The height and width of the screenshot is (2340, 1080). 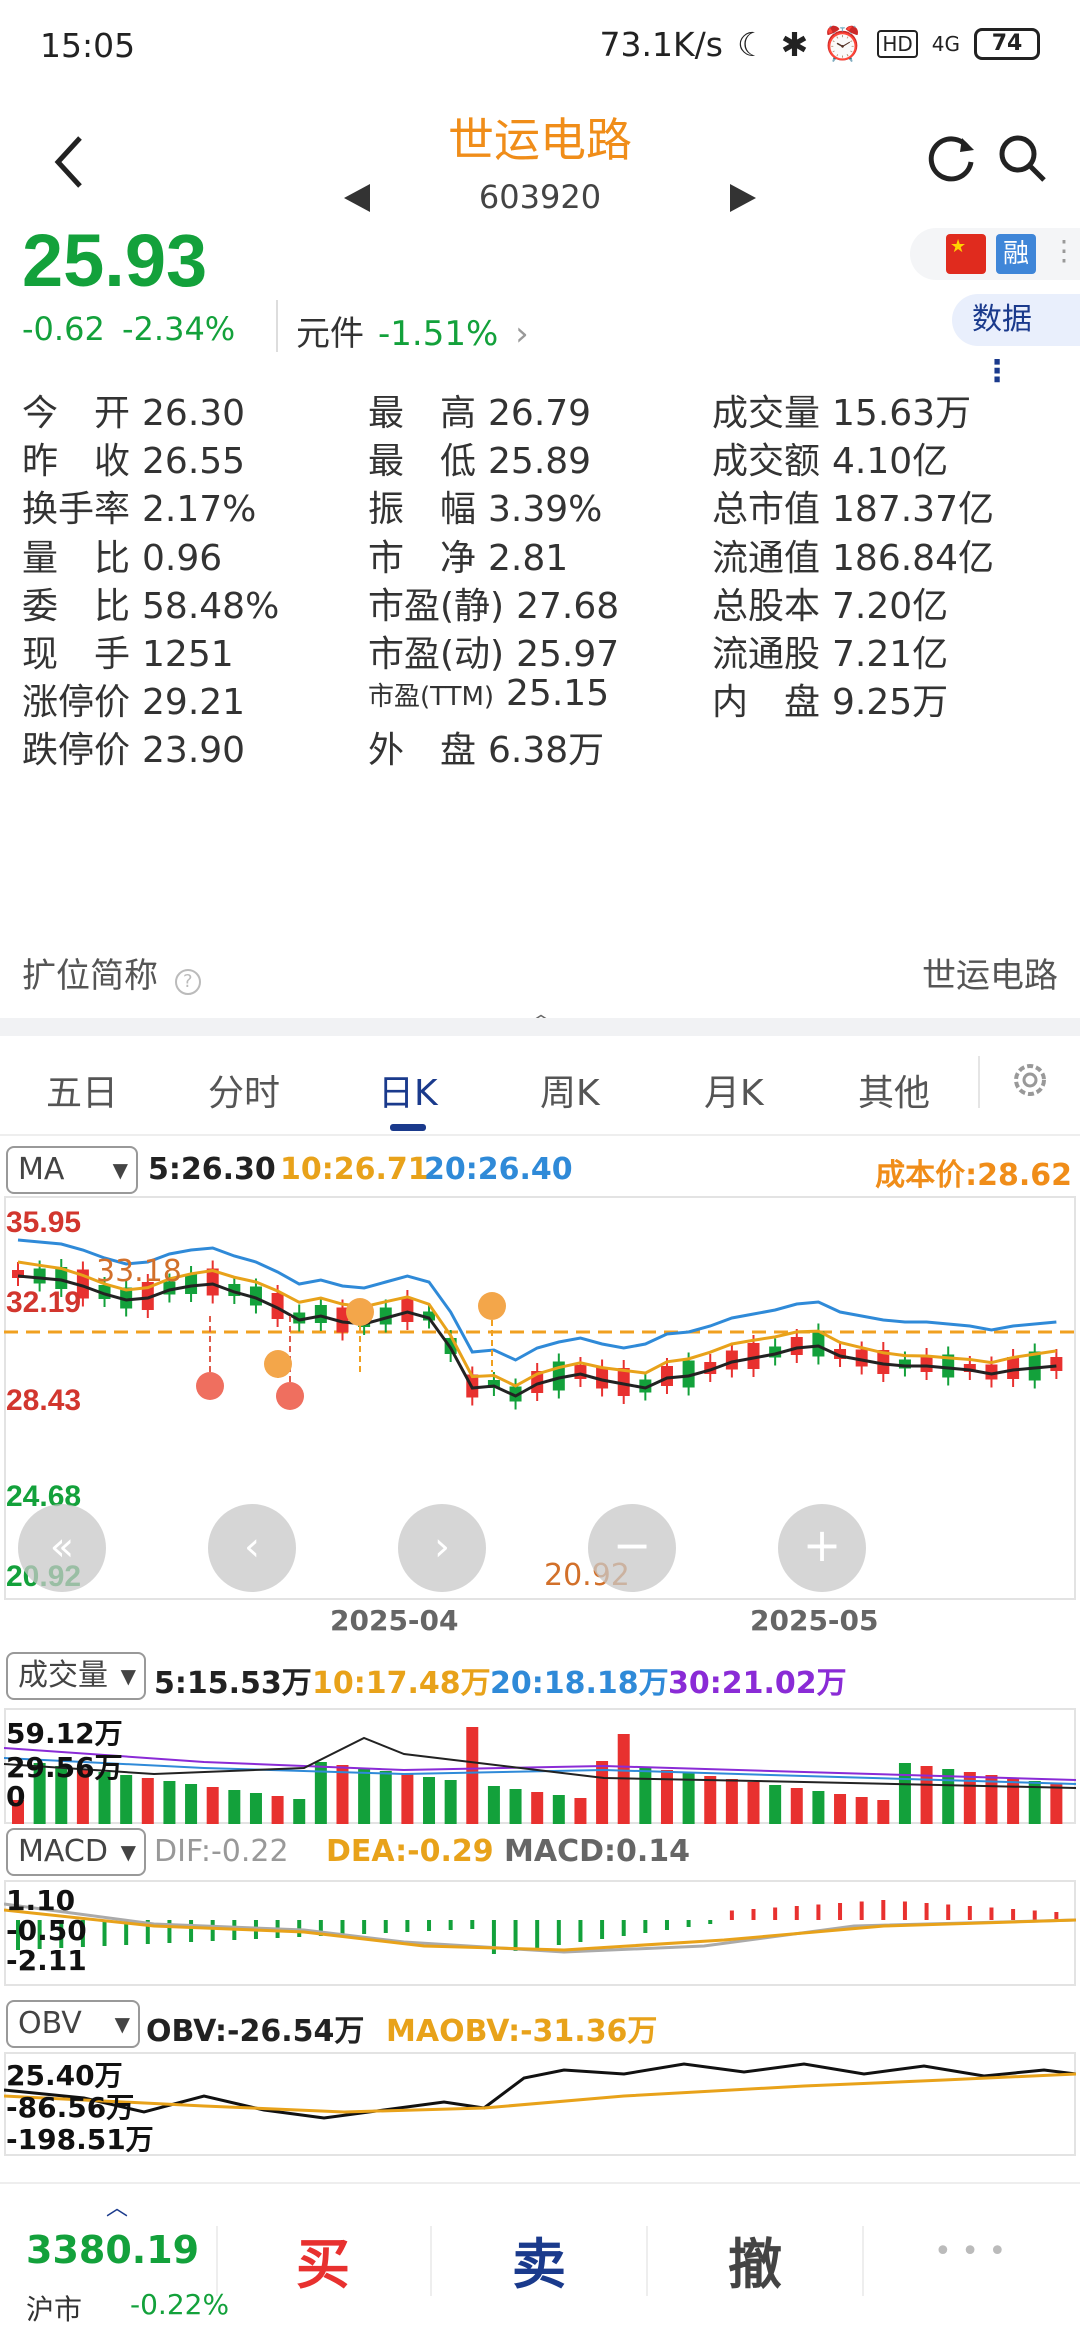 What do you see at coordinates (766, 606) in the screenshot?
I see `quote-field-label: 总股本` at bounding box center [766, 606].